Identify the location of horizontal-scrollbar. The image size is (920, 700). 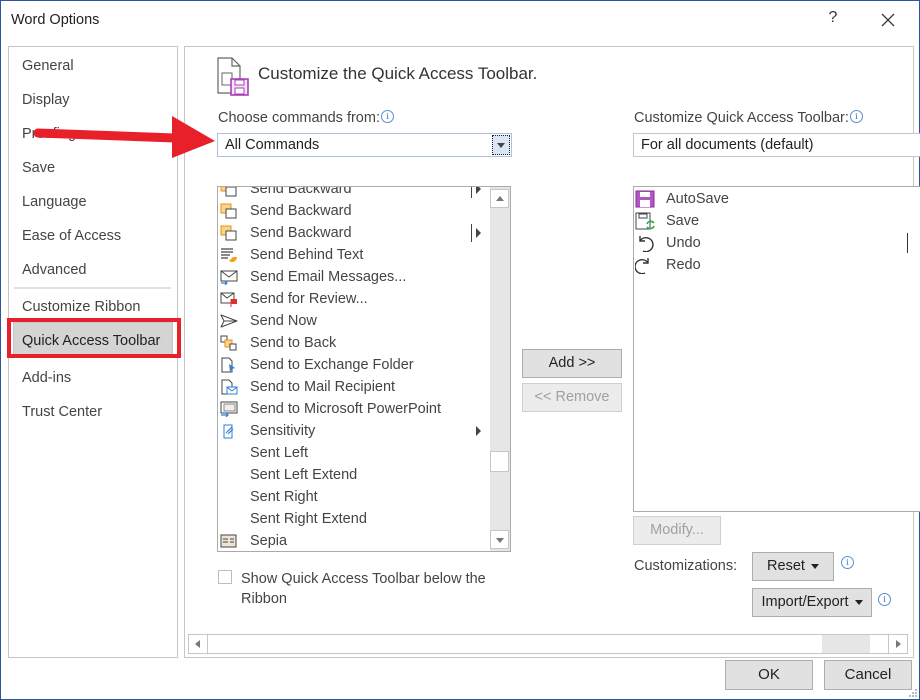
(548, 644).